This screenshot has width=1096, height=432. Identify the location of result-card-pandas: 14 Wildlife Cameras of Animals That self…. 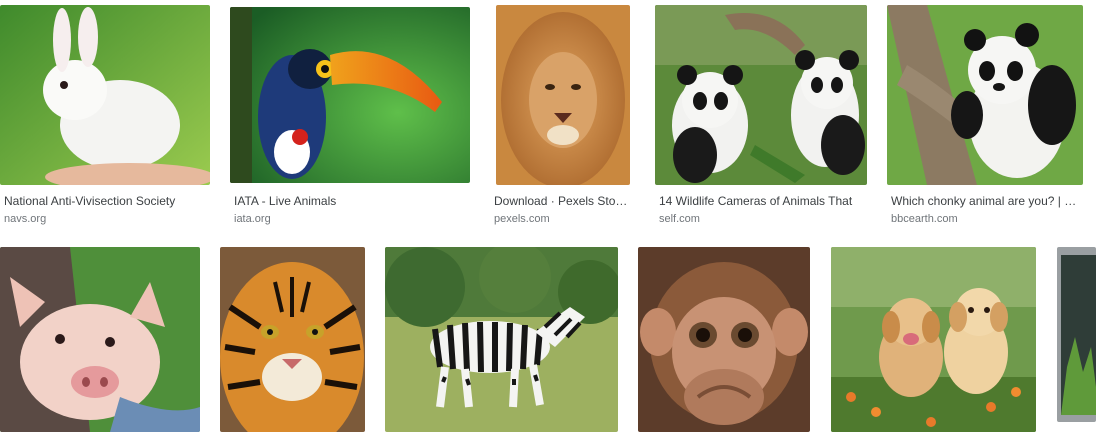
(762, 117).